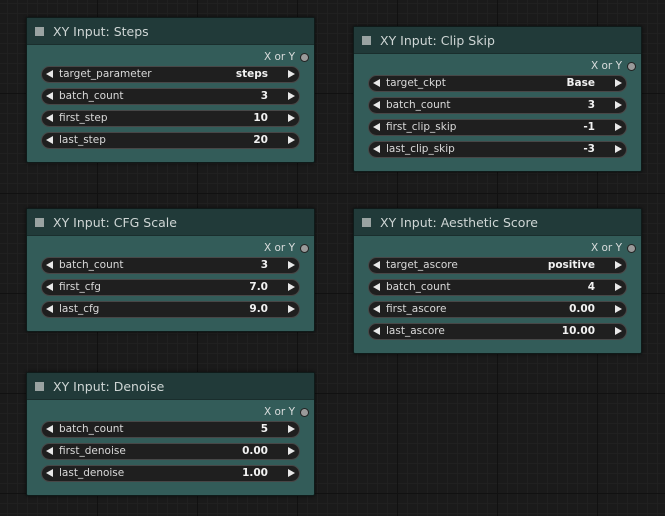  Describe the element at coordinates (252, 74) in the screenshot. I see `widget-value: steps` at that location.